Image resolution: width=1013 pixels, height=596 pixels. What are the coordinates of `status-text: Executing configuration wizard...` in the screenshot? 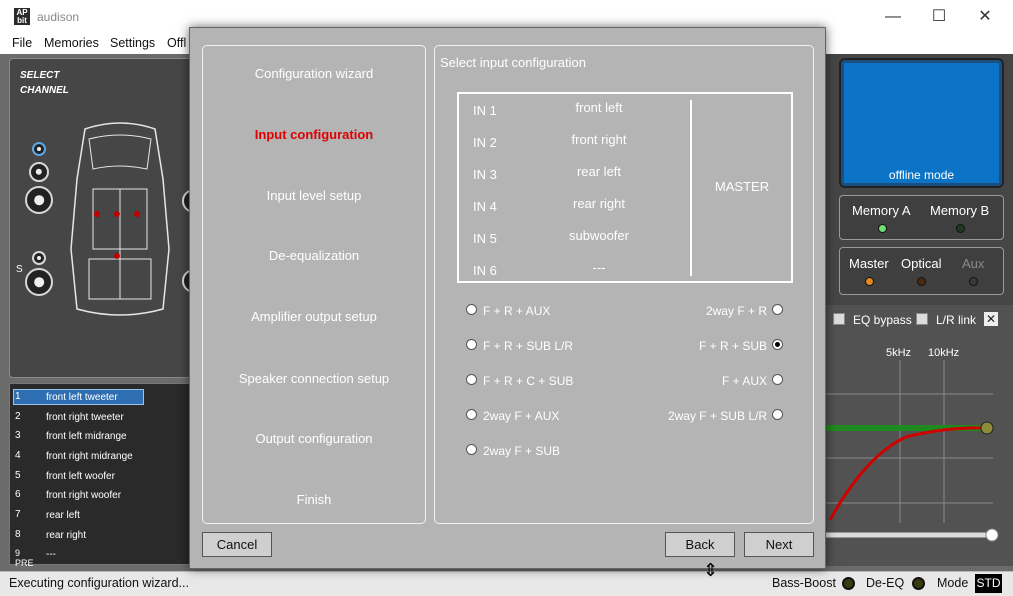 It's located at (99, 583).